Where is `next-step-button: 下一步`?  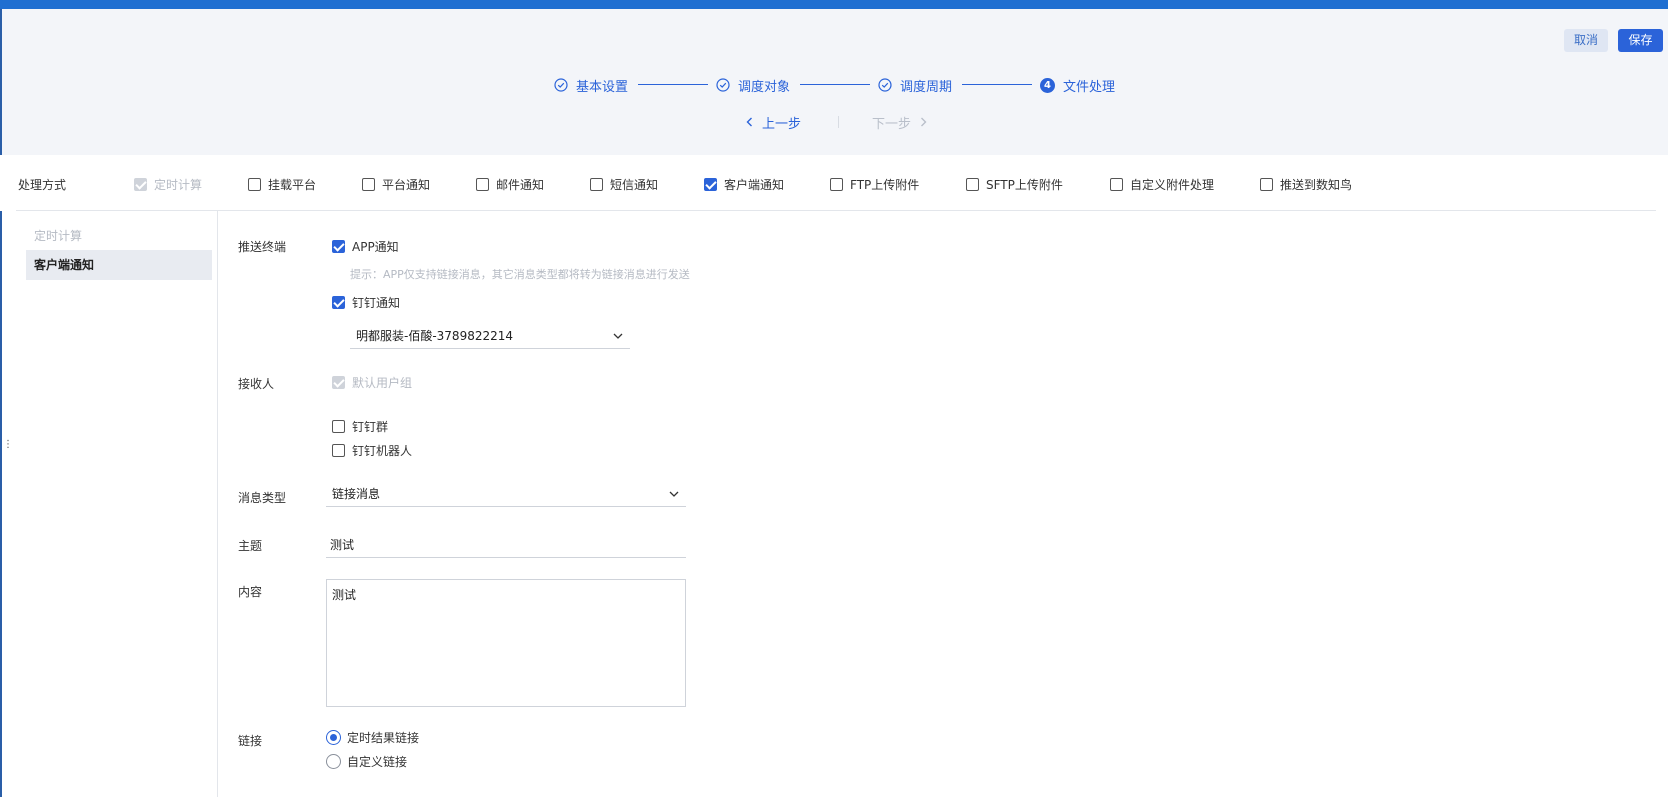 next-step-button: 下一步 is located at coordinates (900, 122).